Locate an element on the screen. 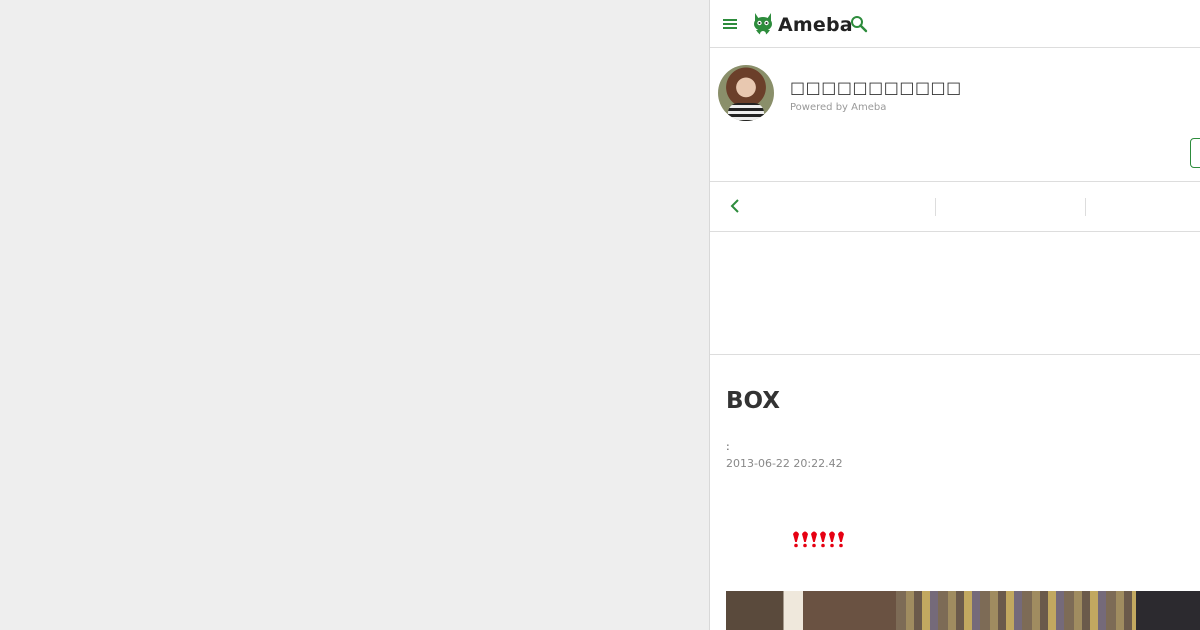 Image resolution: width=1200 pixels, height=630 pixels. search-icon is located at coordinates (859, 24).